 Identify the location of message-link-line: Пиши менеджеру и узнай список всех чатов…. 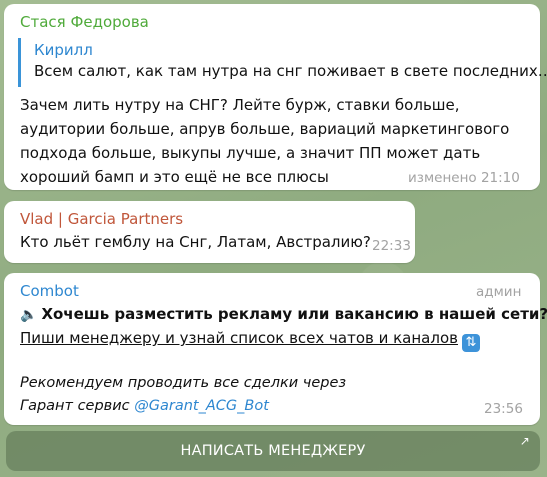
(250, 339).